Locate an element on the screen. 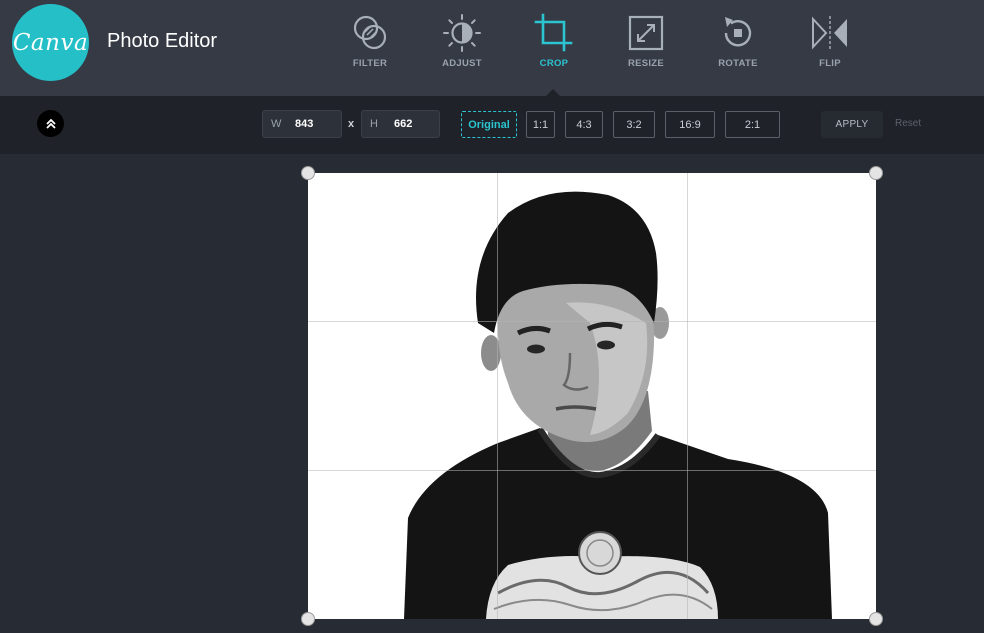 This screenshot has height=633, width=984. crop-handle-top-right is located at coordinates (876, 173).